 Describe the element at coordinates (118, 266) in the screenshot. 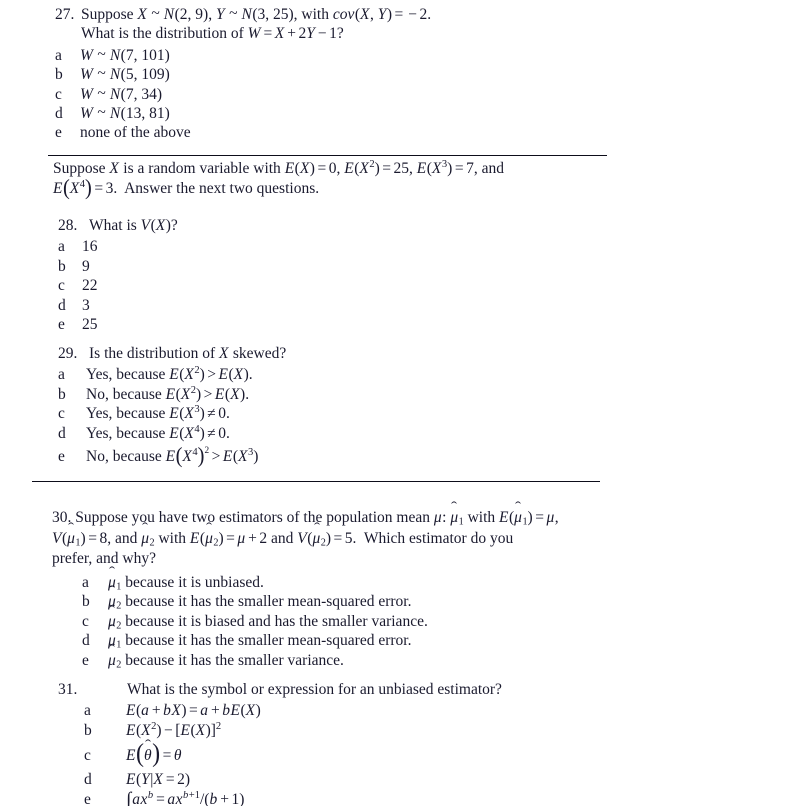

I see `question-28-option-b: b 9` at that location.